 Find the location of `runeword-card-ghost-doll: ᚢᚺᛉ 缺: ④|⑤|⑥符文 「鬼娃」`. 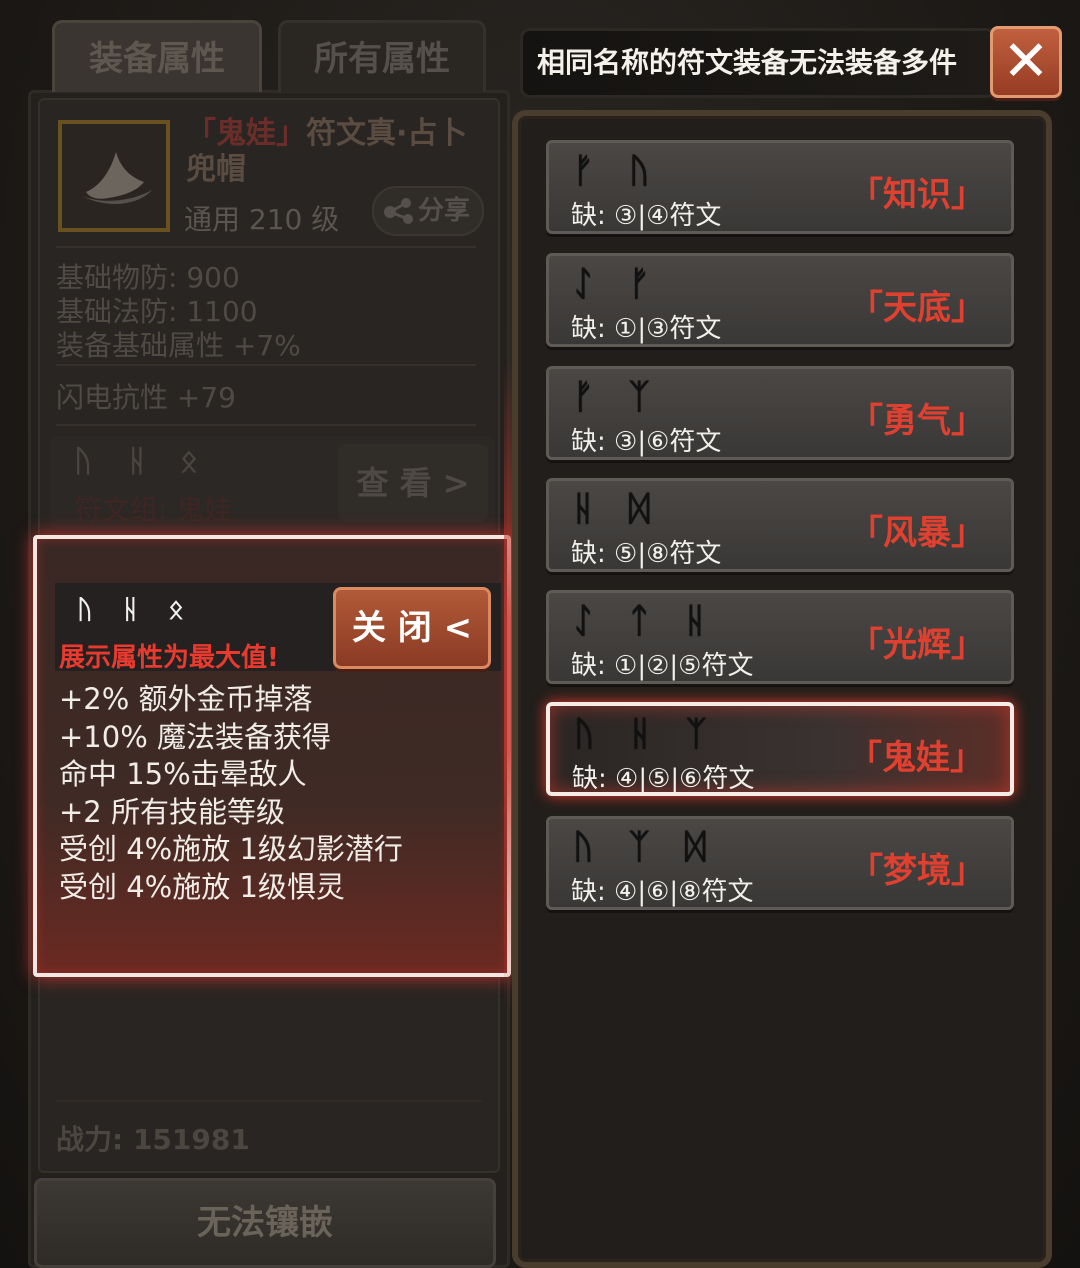

runeword-card-ghost-doll: ᚢᚺᛉ 缺: ④|⑤|⑥符文 「鬼娃」 is located at coordinates (780, 749).